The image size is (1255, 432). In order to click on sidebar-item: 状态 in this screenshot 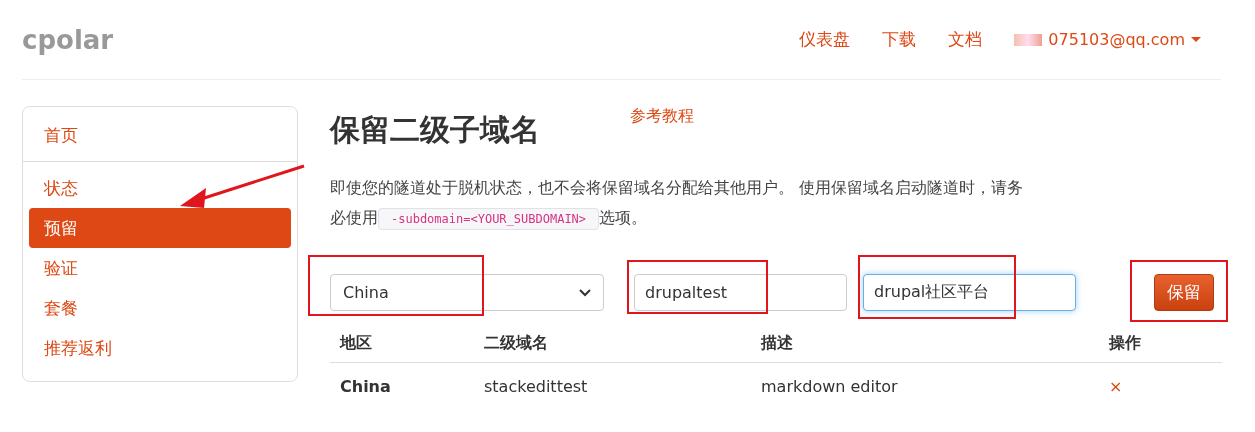, I will do `click(160, 188)`.